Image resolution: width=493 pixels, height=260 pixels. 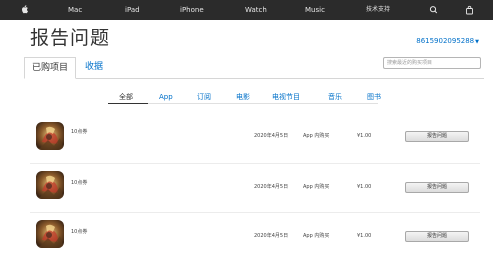 I want to click on nav-item-mac: Mac, so click(x=75, y=10).